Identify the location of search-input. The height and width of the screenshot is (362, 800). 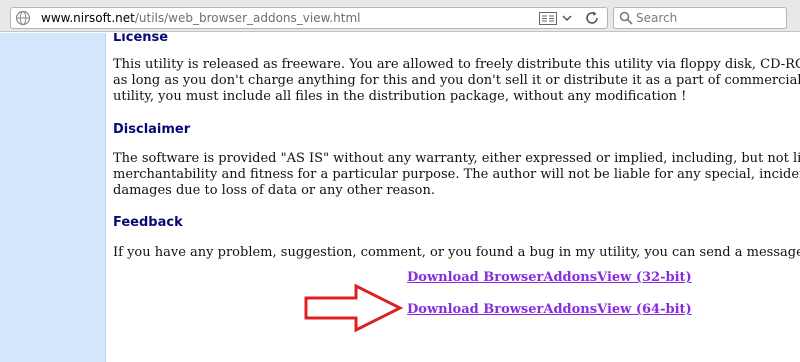
(708, 18).